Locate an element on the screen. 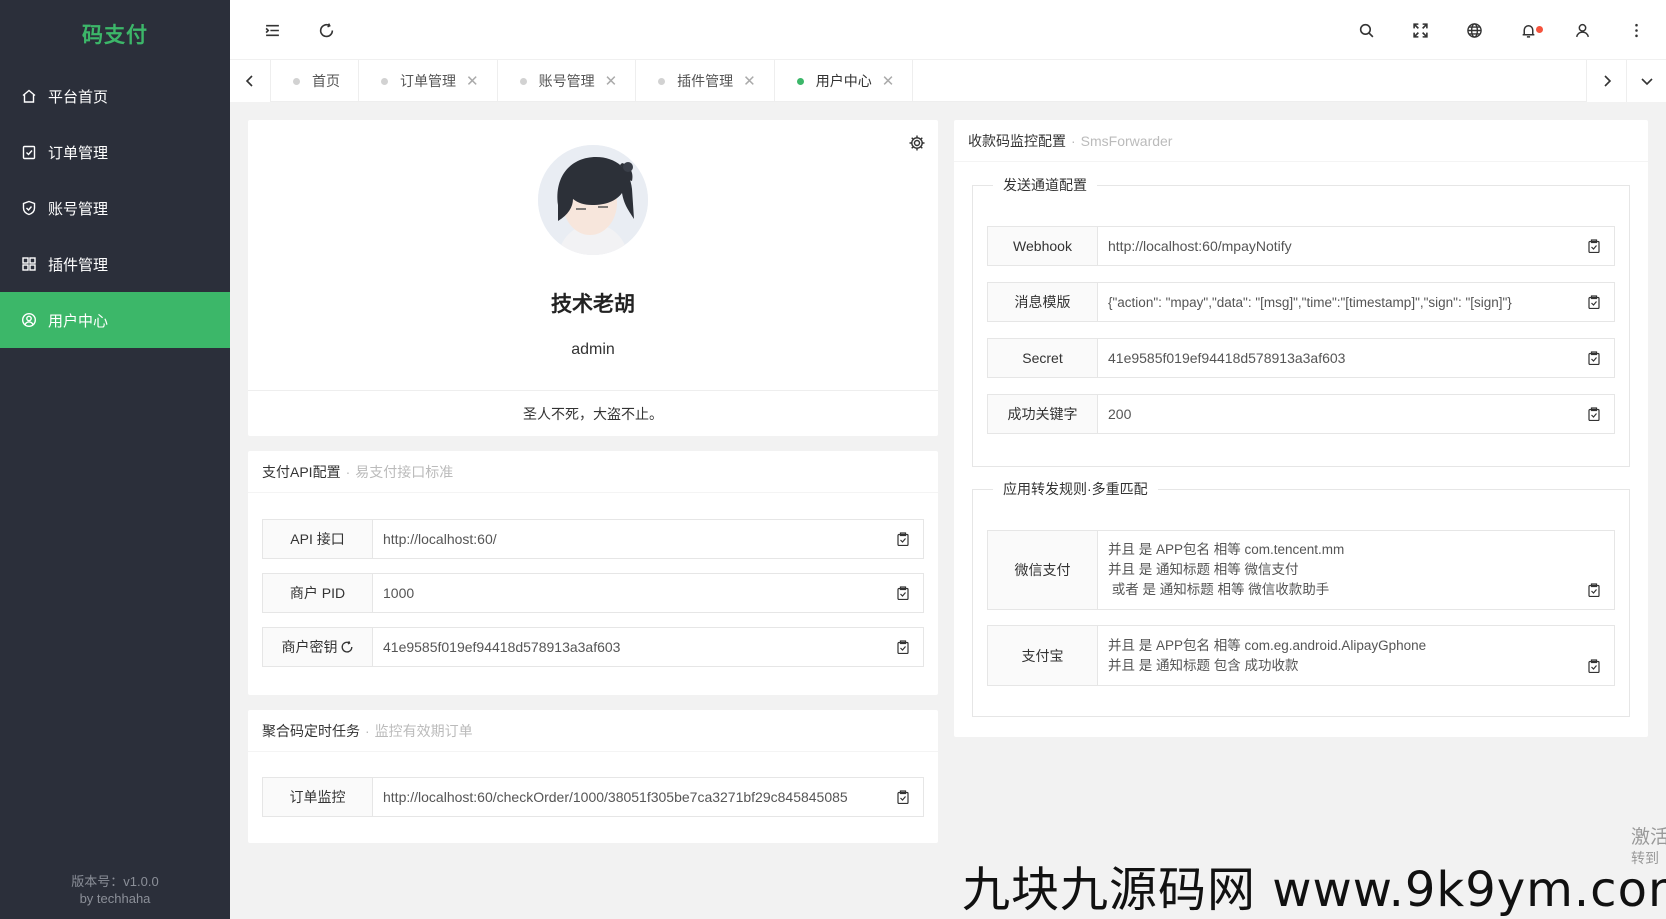 The width and height of the screenshot is (1666, 919). rule-line: 并且 是 APP包名 相等 com.tencent.mm is located at coordinates (1226, 549).